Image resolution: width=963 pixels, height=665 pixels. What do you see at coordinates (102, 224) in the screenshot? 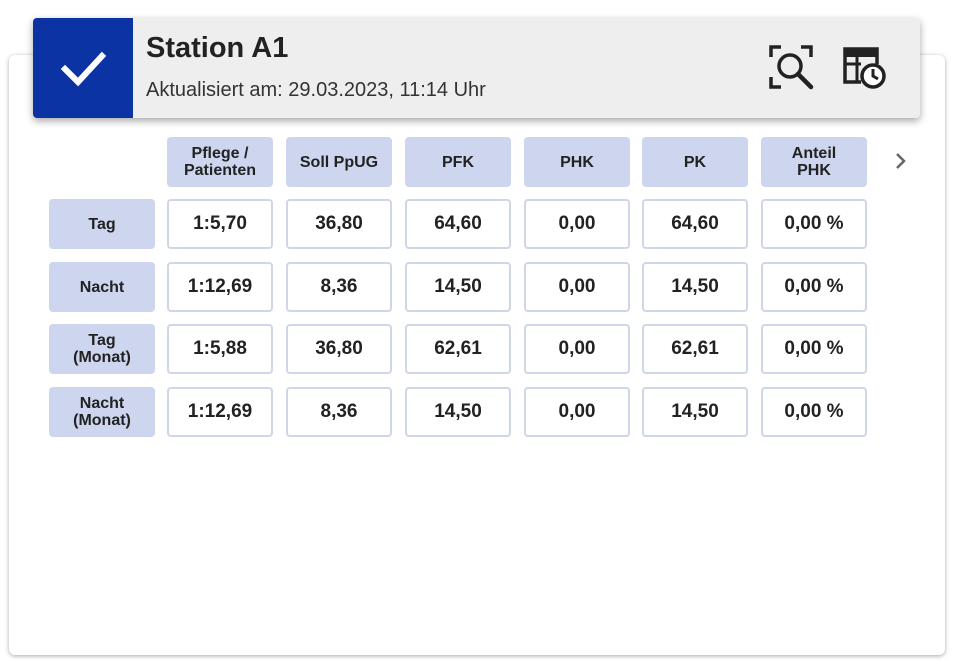
I see `row-header-tag: Tag` at bounding box center [102, 224].